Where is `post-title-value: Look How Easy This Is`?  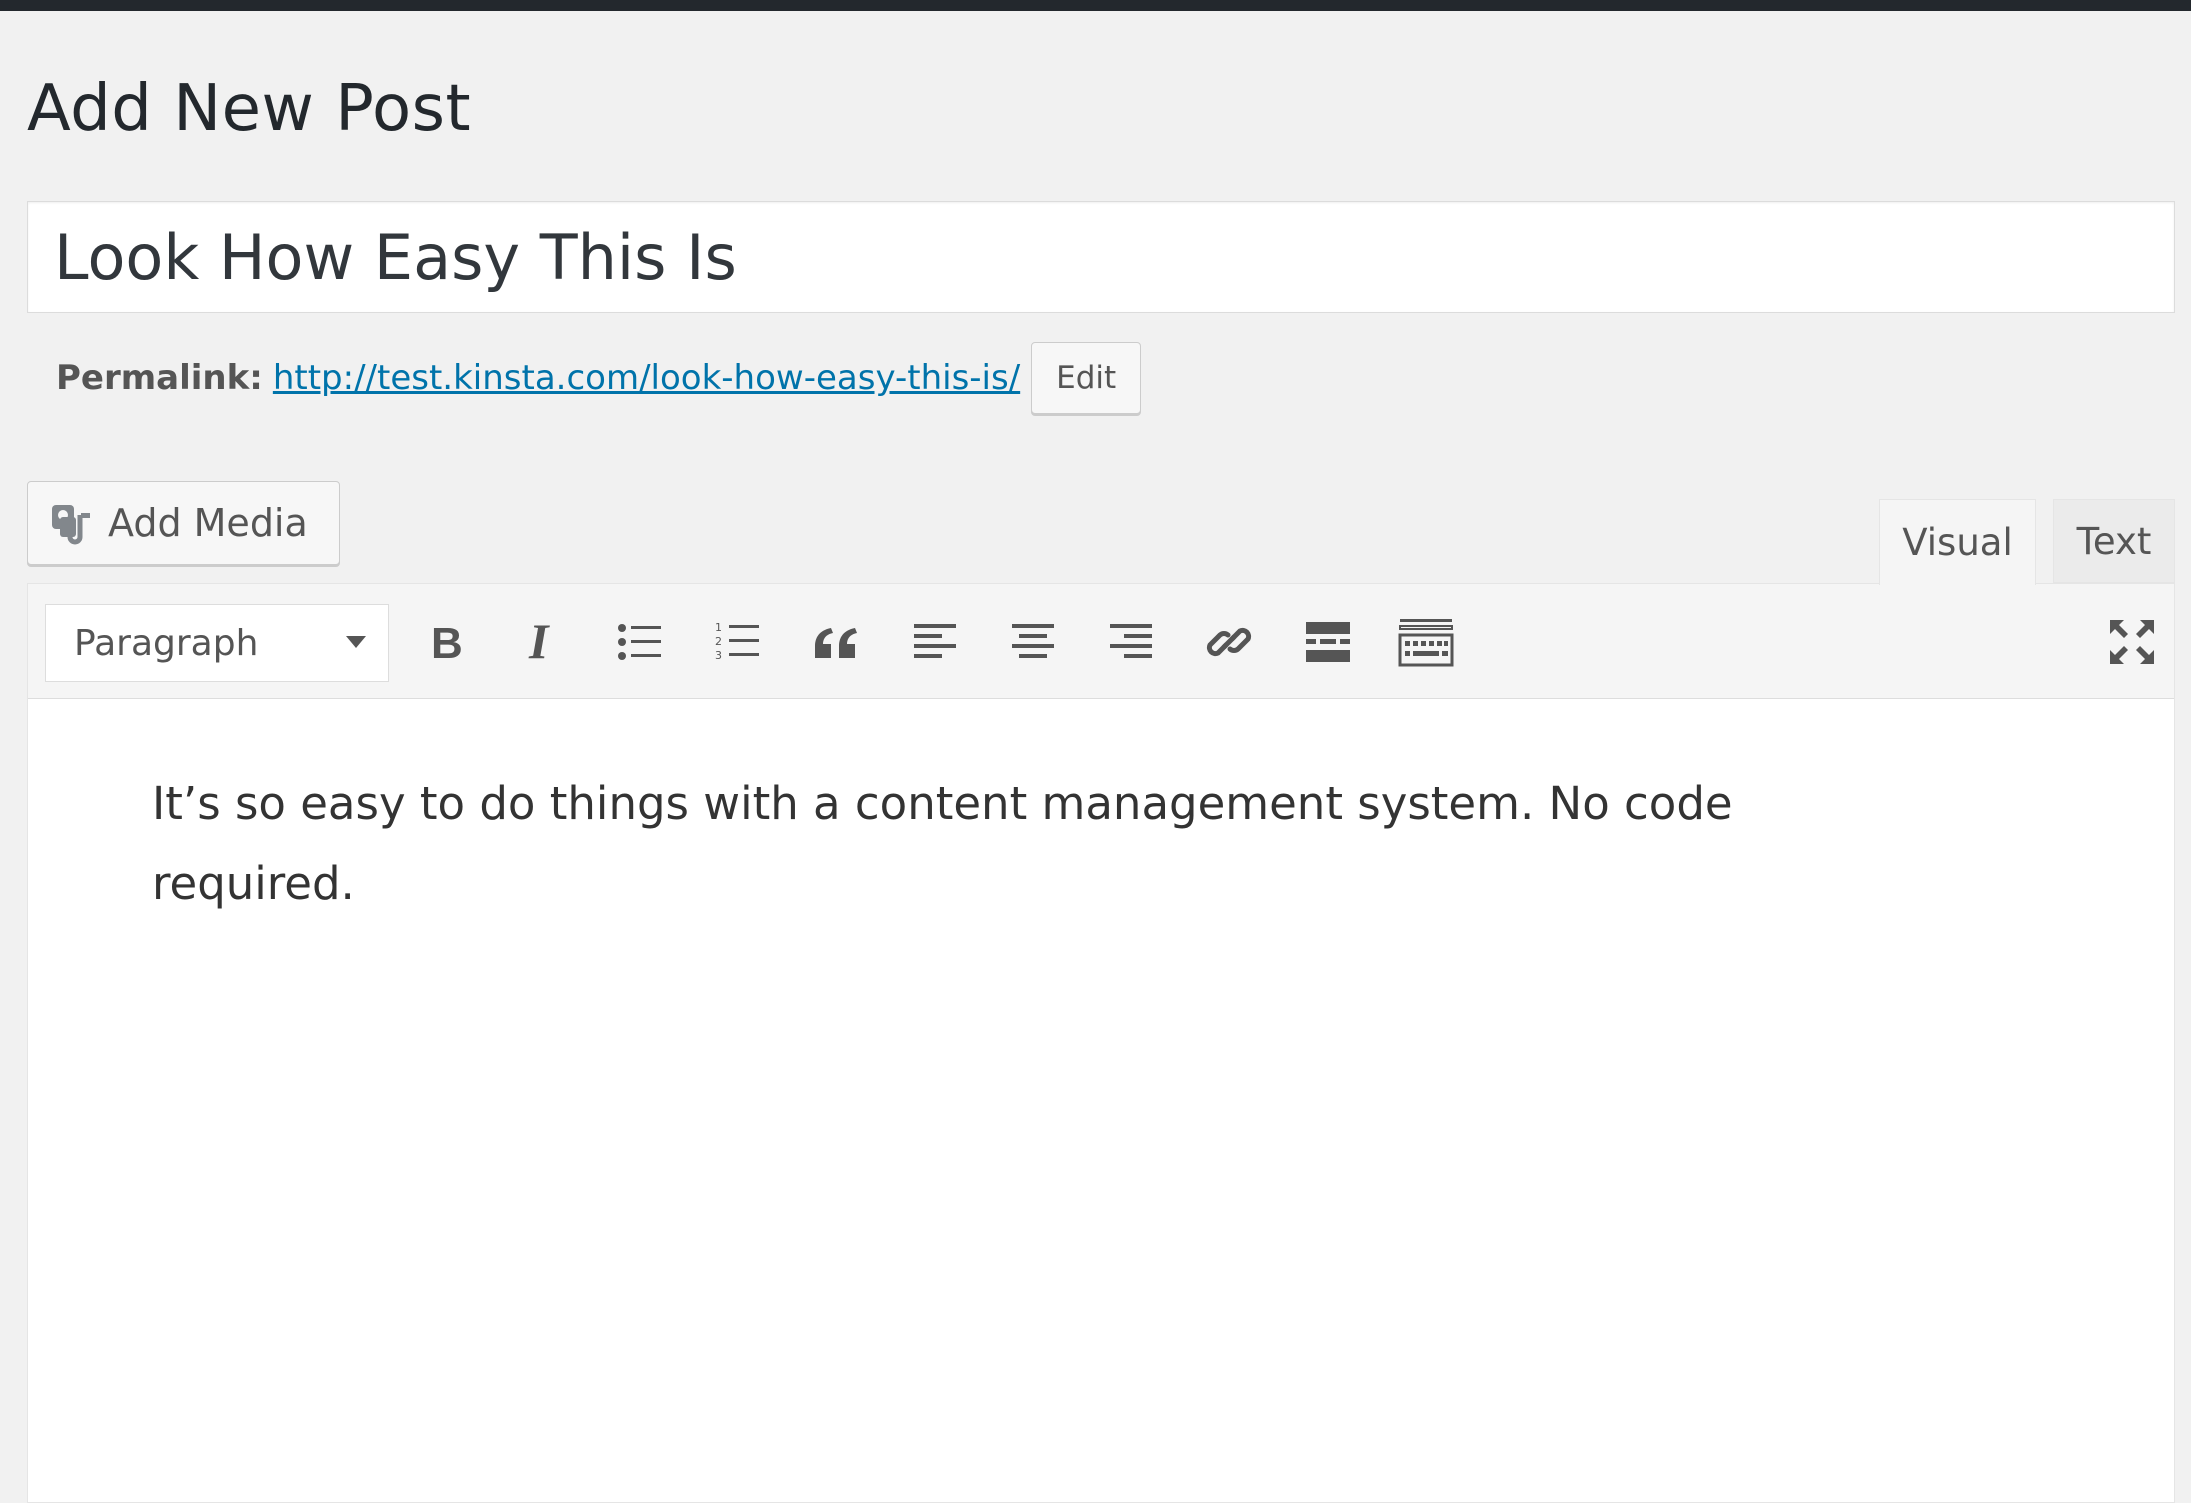 post-title-value: Look How Easy This Is is located at coordinates (395, 257).